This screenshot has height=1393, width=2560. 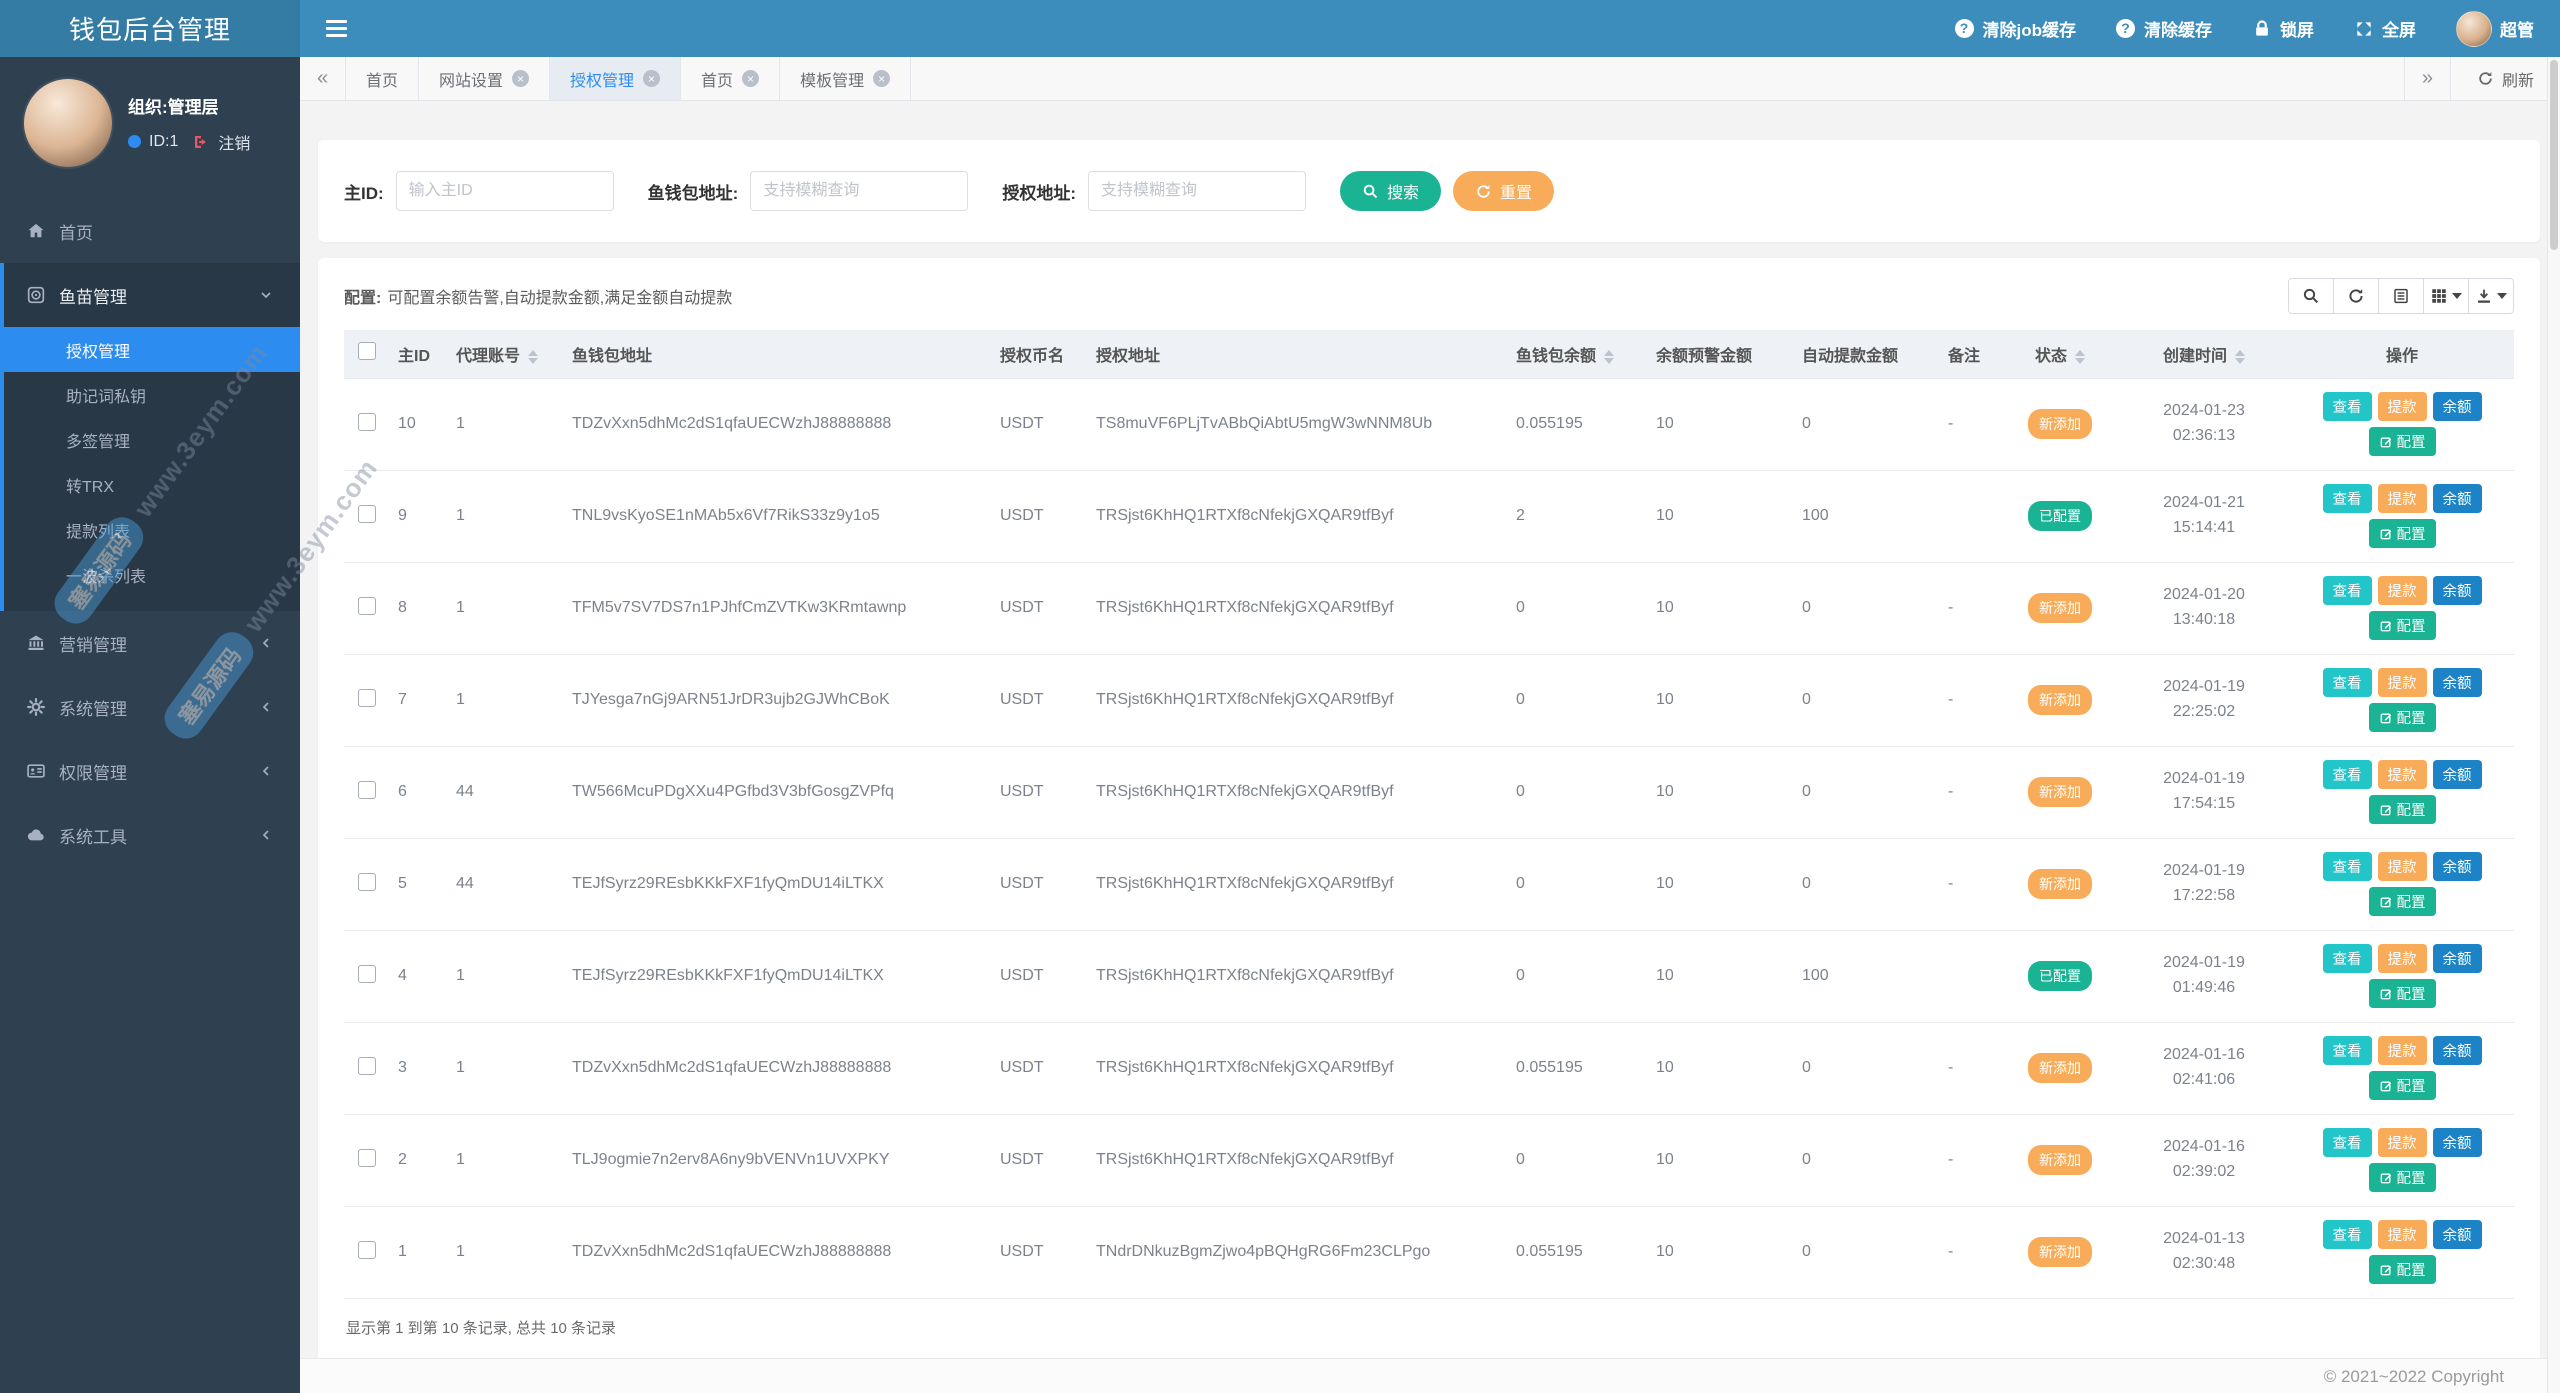 I want to click on tabs-scroll-right-icon: », so click(x=2426, y=78).